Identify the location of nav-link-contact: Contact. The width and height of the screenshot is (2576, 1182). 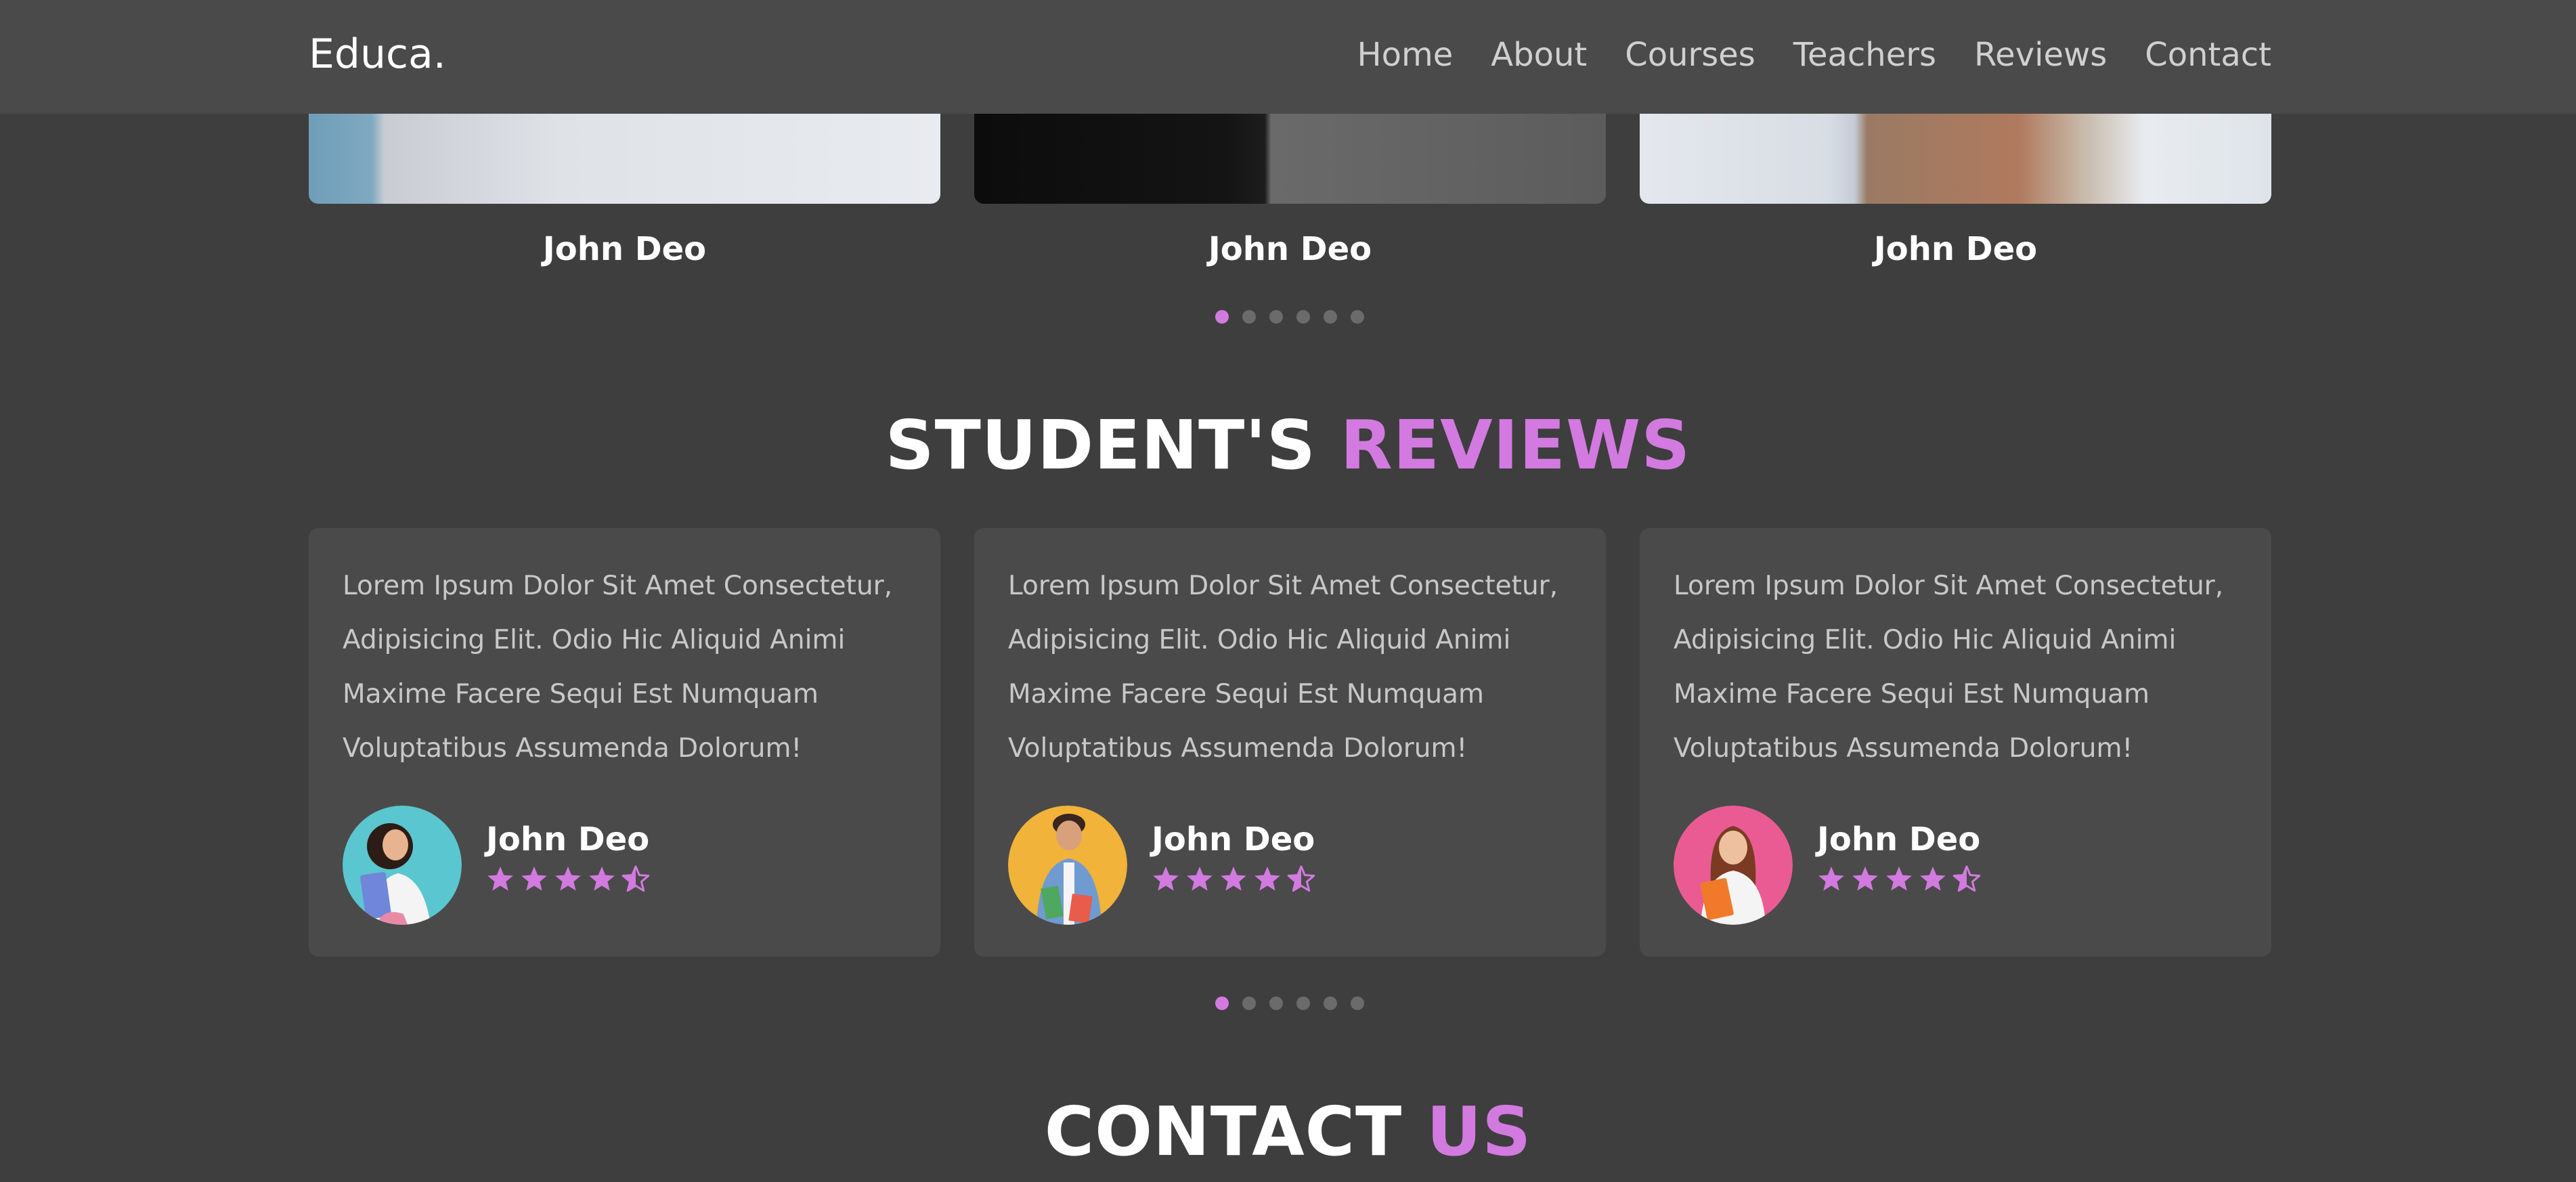
(2208, 55).